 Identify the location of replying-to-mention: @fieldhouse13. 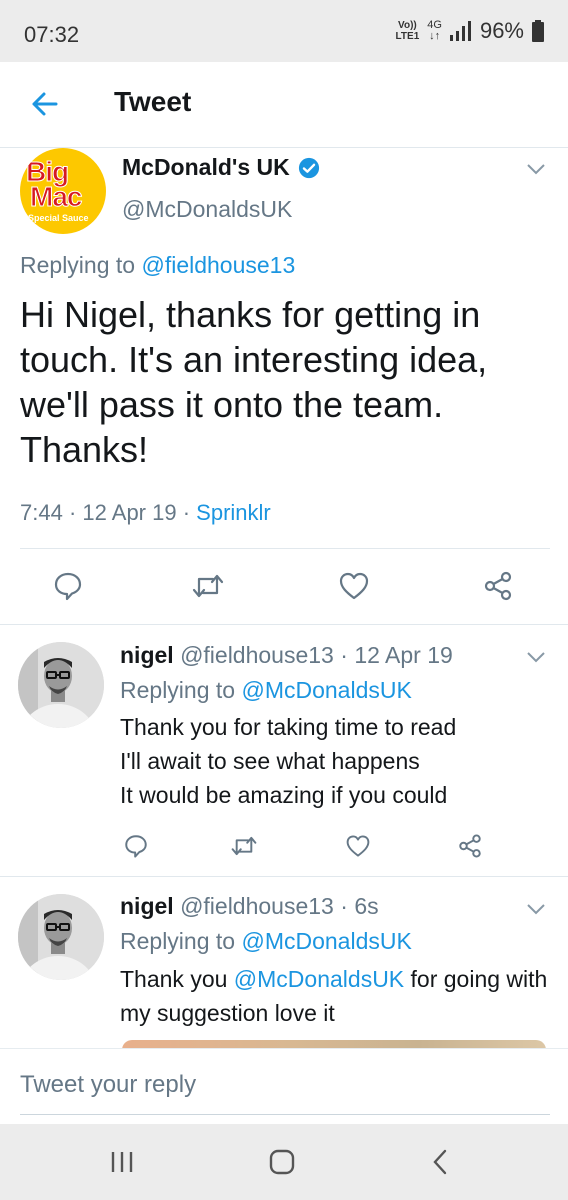
(218, 265).